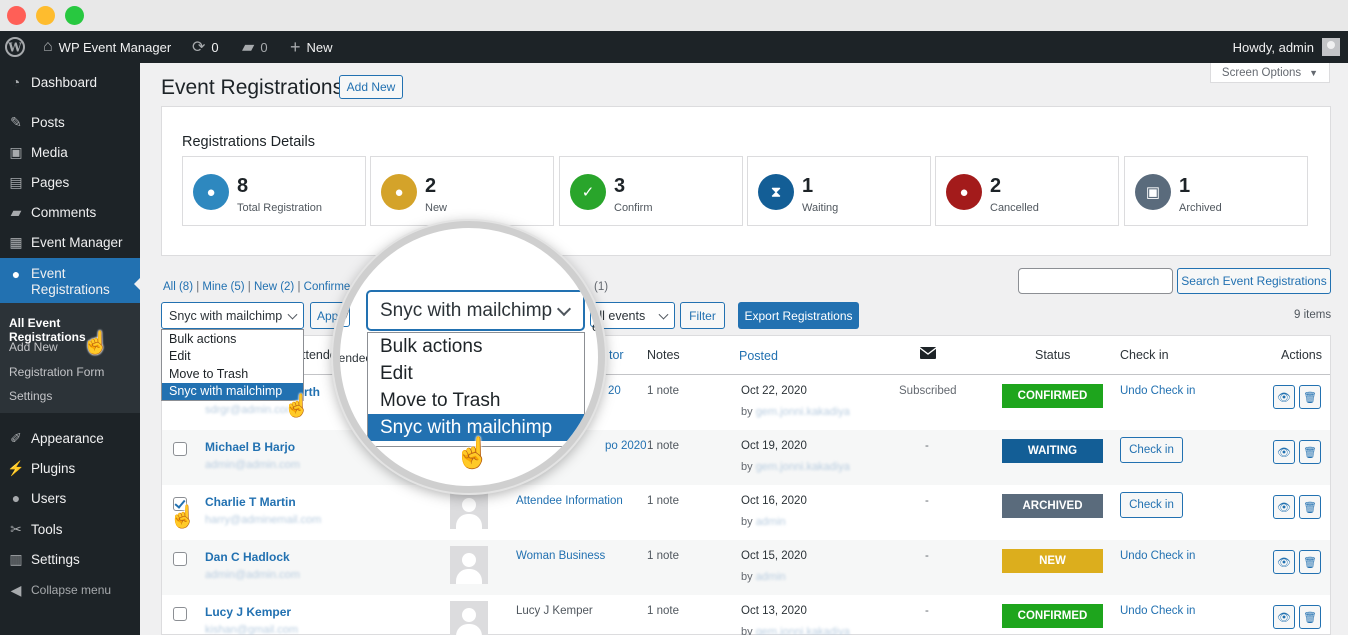 The width and height of the screenshot is (1348, 635). I want to click on sidebar-item-settings: ▥ Settings, so click(70, 559).